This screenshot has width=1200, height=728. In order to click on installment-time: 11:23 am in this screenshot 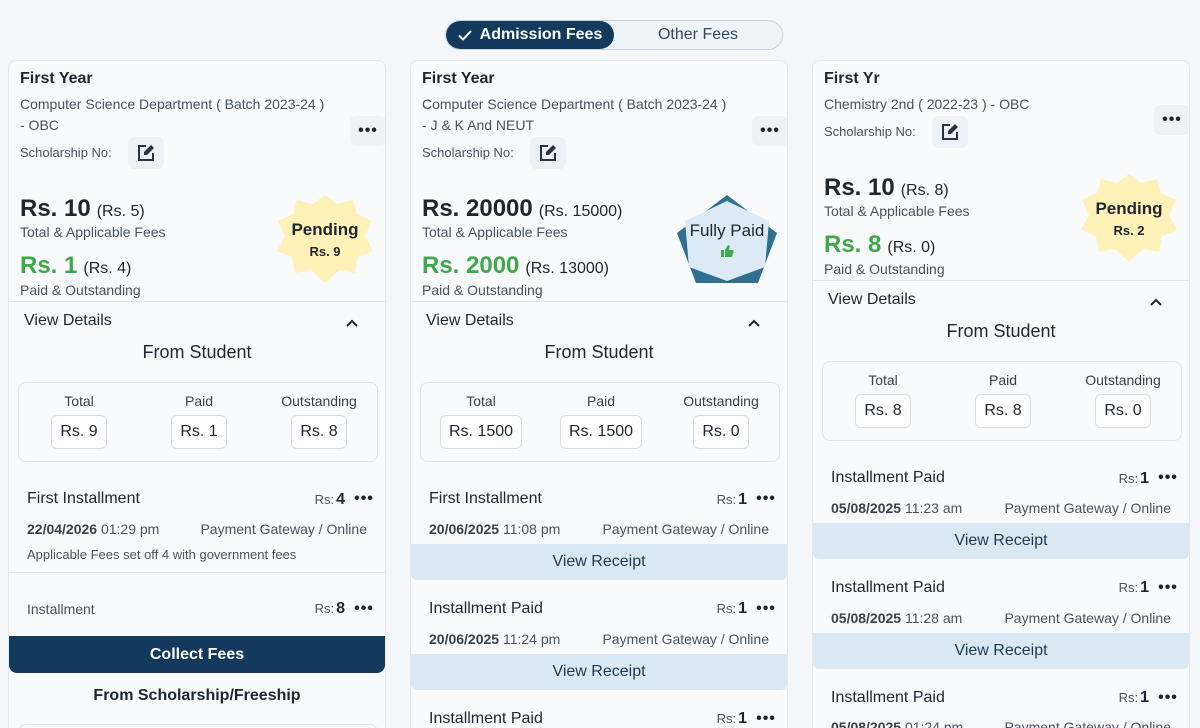, I will do `click(933, 508)`.